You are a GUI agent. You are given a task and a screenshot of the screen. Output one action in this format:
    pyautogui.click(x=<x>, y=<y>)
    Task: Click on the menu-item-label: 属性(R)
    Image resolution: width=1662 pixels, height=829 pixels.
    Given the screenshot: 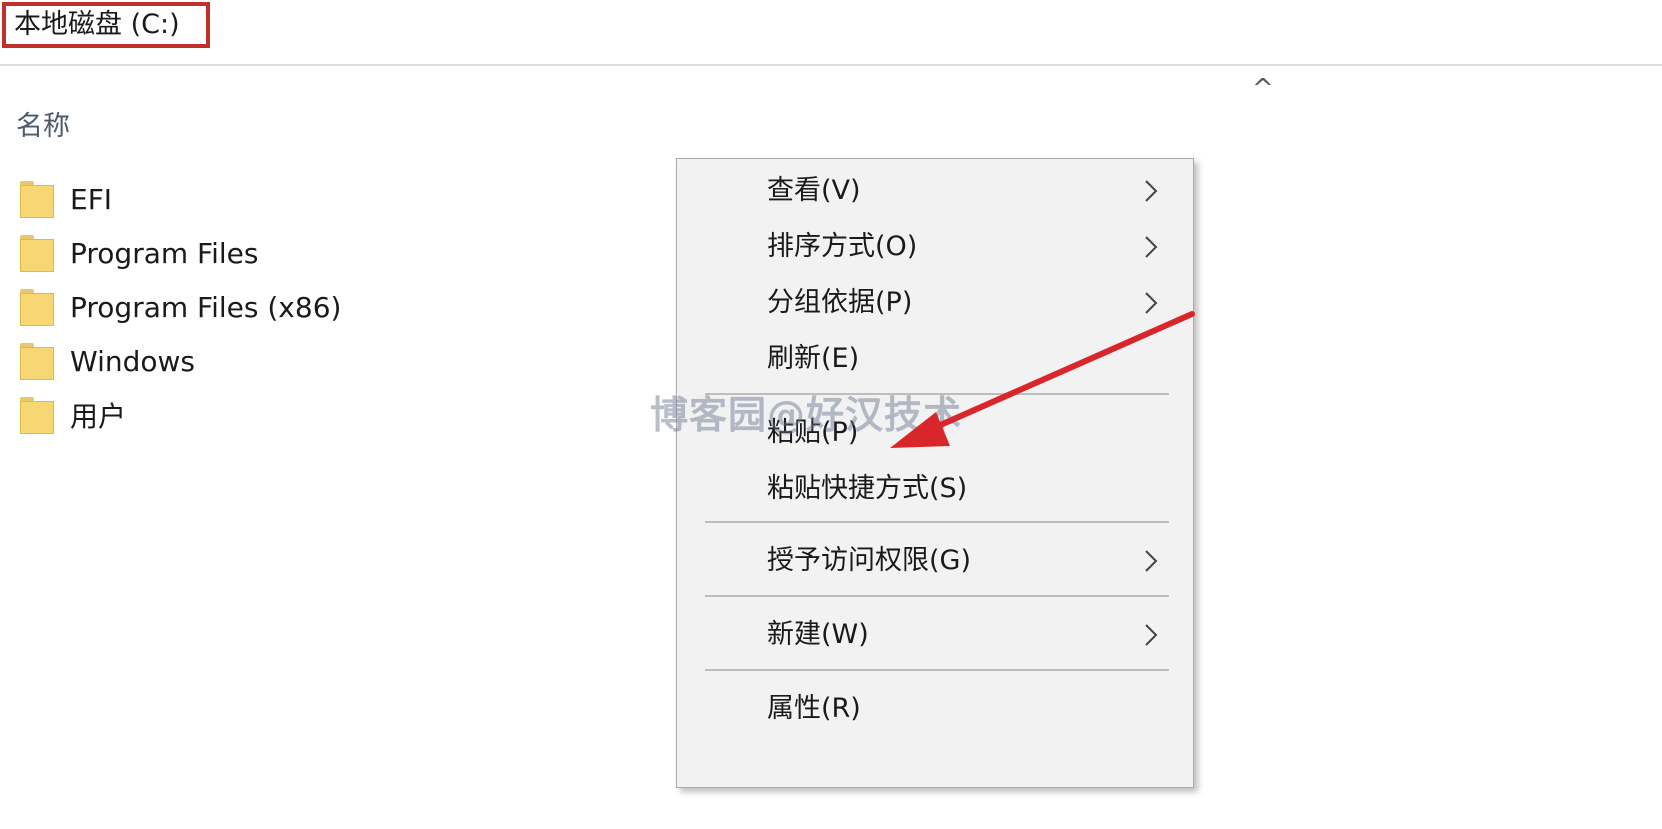 What is the action you would take?
    pyautogui.click(x=814, y=708)
    